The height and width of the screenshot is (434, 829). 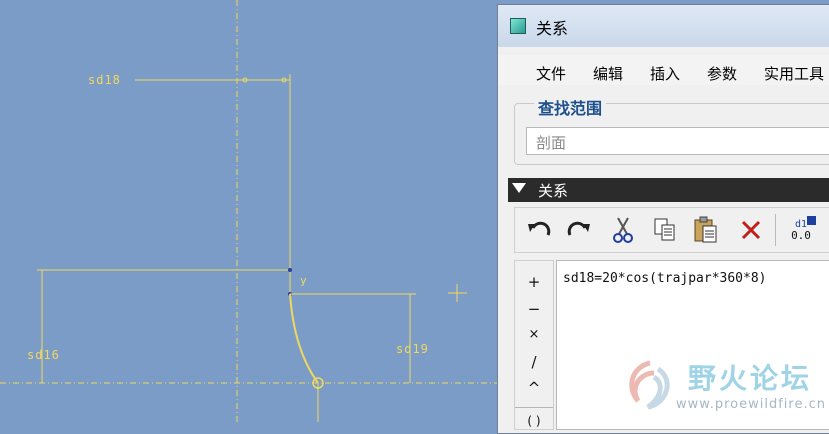 I want to click on relation-line-1: sd18=20*cos(trajpar*360*8), so click(x=665, y=278).